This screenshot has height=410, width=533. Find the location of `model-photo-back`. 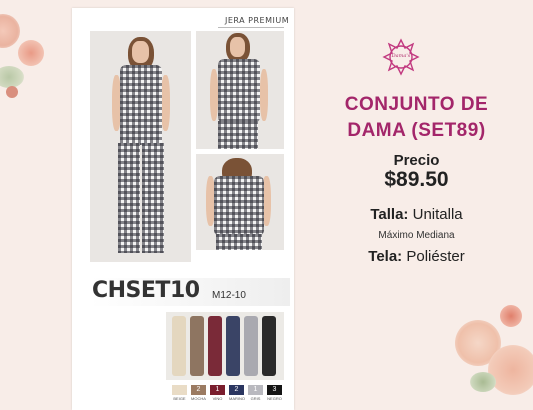

model-photo-back is located at coordinates (240, 202).